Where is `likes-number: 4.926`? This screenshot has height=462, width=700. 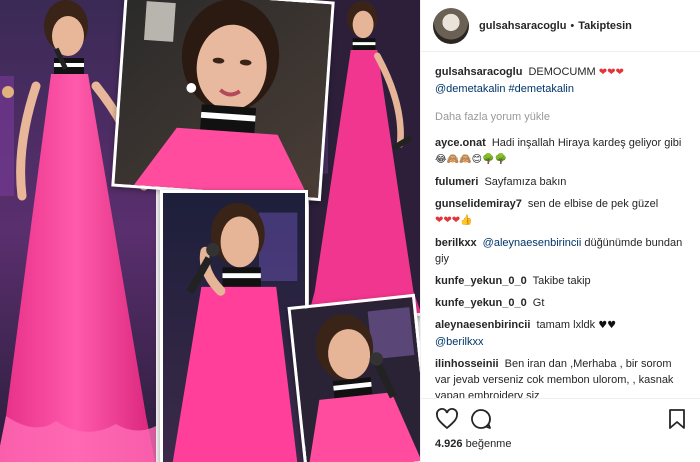
likes-number: 4.926 is located at coordinates (449, 444).